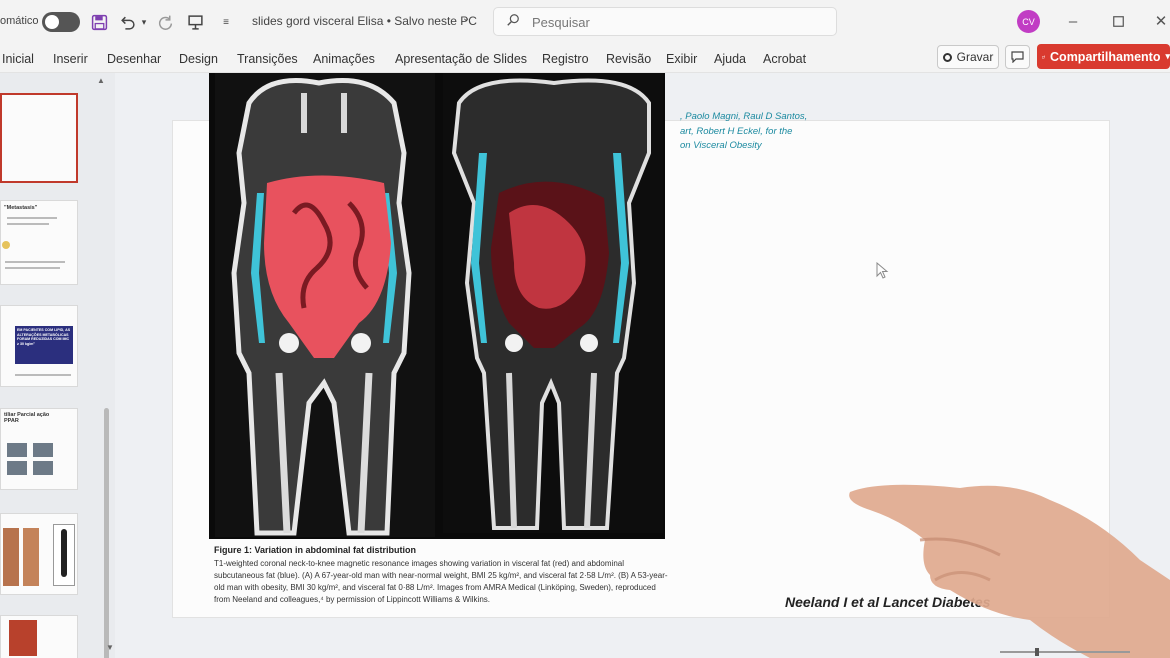  What do you see at coordinates (226, 22) in the screenshot?
I see `customize-toolbar-icon: ≡` at bounding box center [226, 22].